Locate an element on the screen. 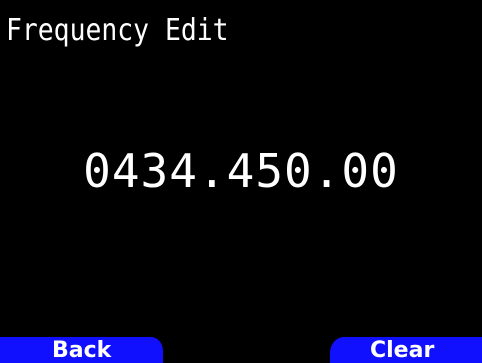 This screenshot has width=482, height=363. clear-softkey-button: Clear is located at coordinates (406, 350).